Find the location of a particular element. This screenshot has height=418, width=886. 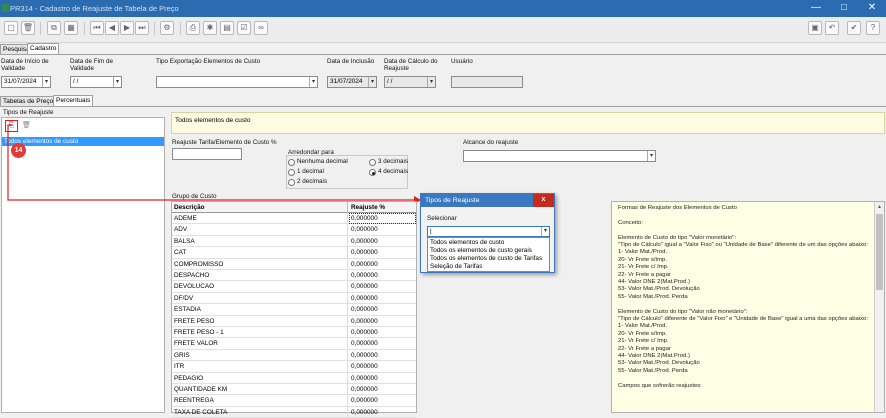

table-row: ADV 0,000000 is located at coordinates (294, 230).